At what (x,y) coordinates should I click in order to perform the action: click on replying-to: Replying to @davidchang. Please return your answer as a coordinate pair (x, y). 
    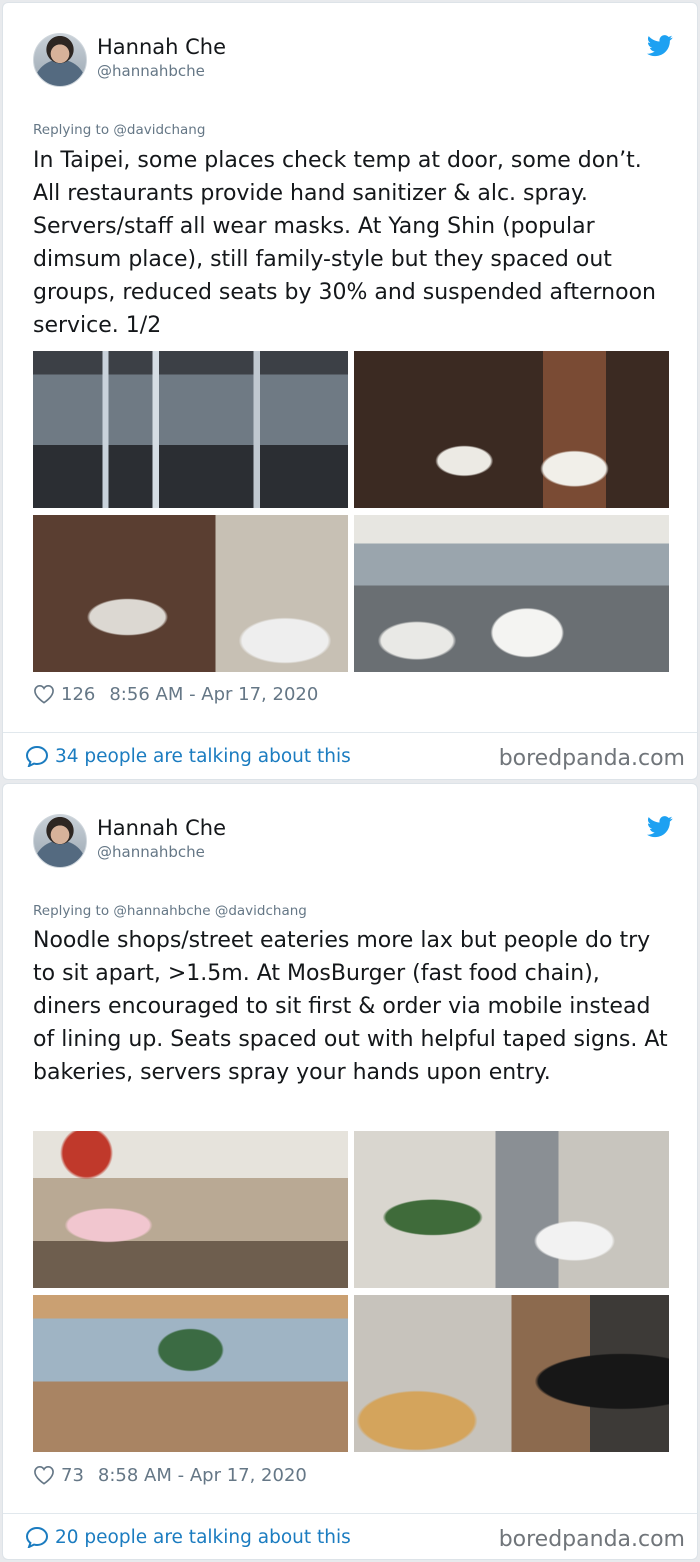
    Looking at the image, I should click on (119, 130).